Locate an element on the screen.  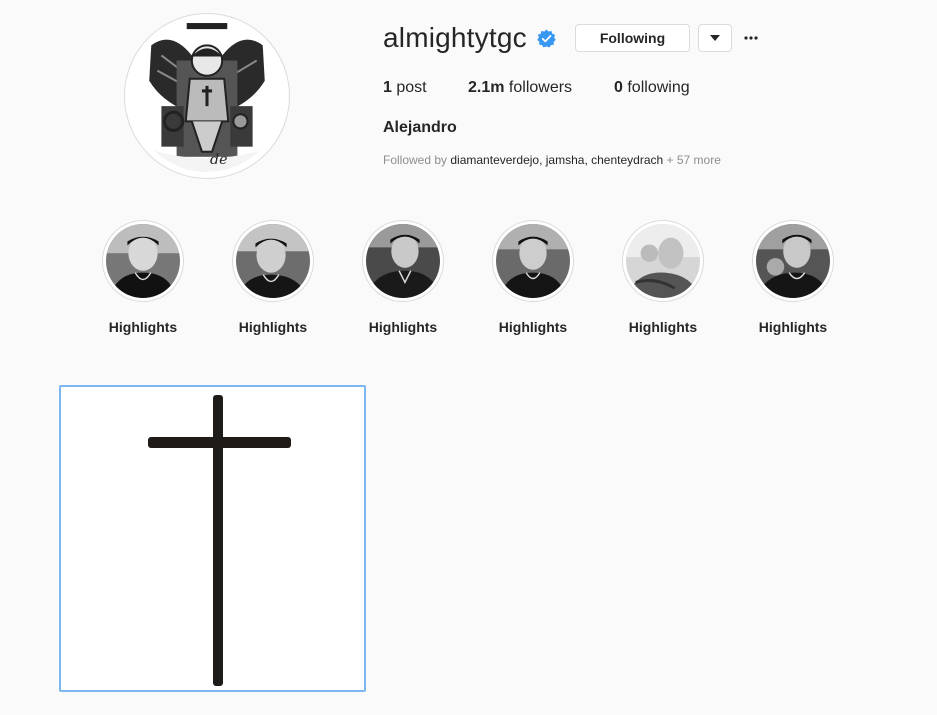
posts-stat: 1 post is located at coordinates (405, 88).